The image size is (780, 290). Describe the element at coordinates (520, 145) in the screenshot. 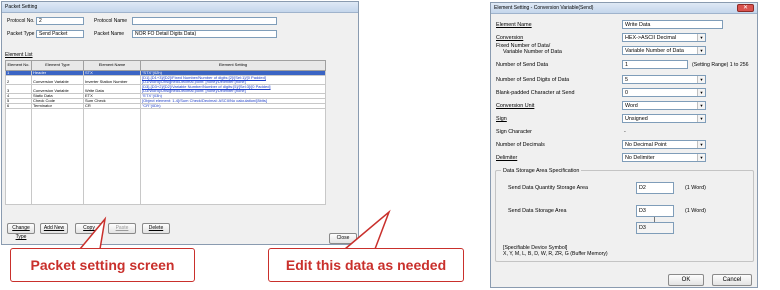

I see `number-decimals-label: Number of Decimals` at that location.